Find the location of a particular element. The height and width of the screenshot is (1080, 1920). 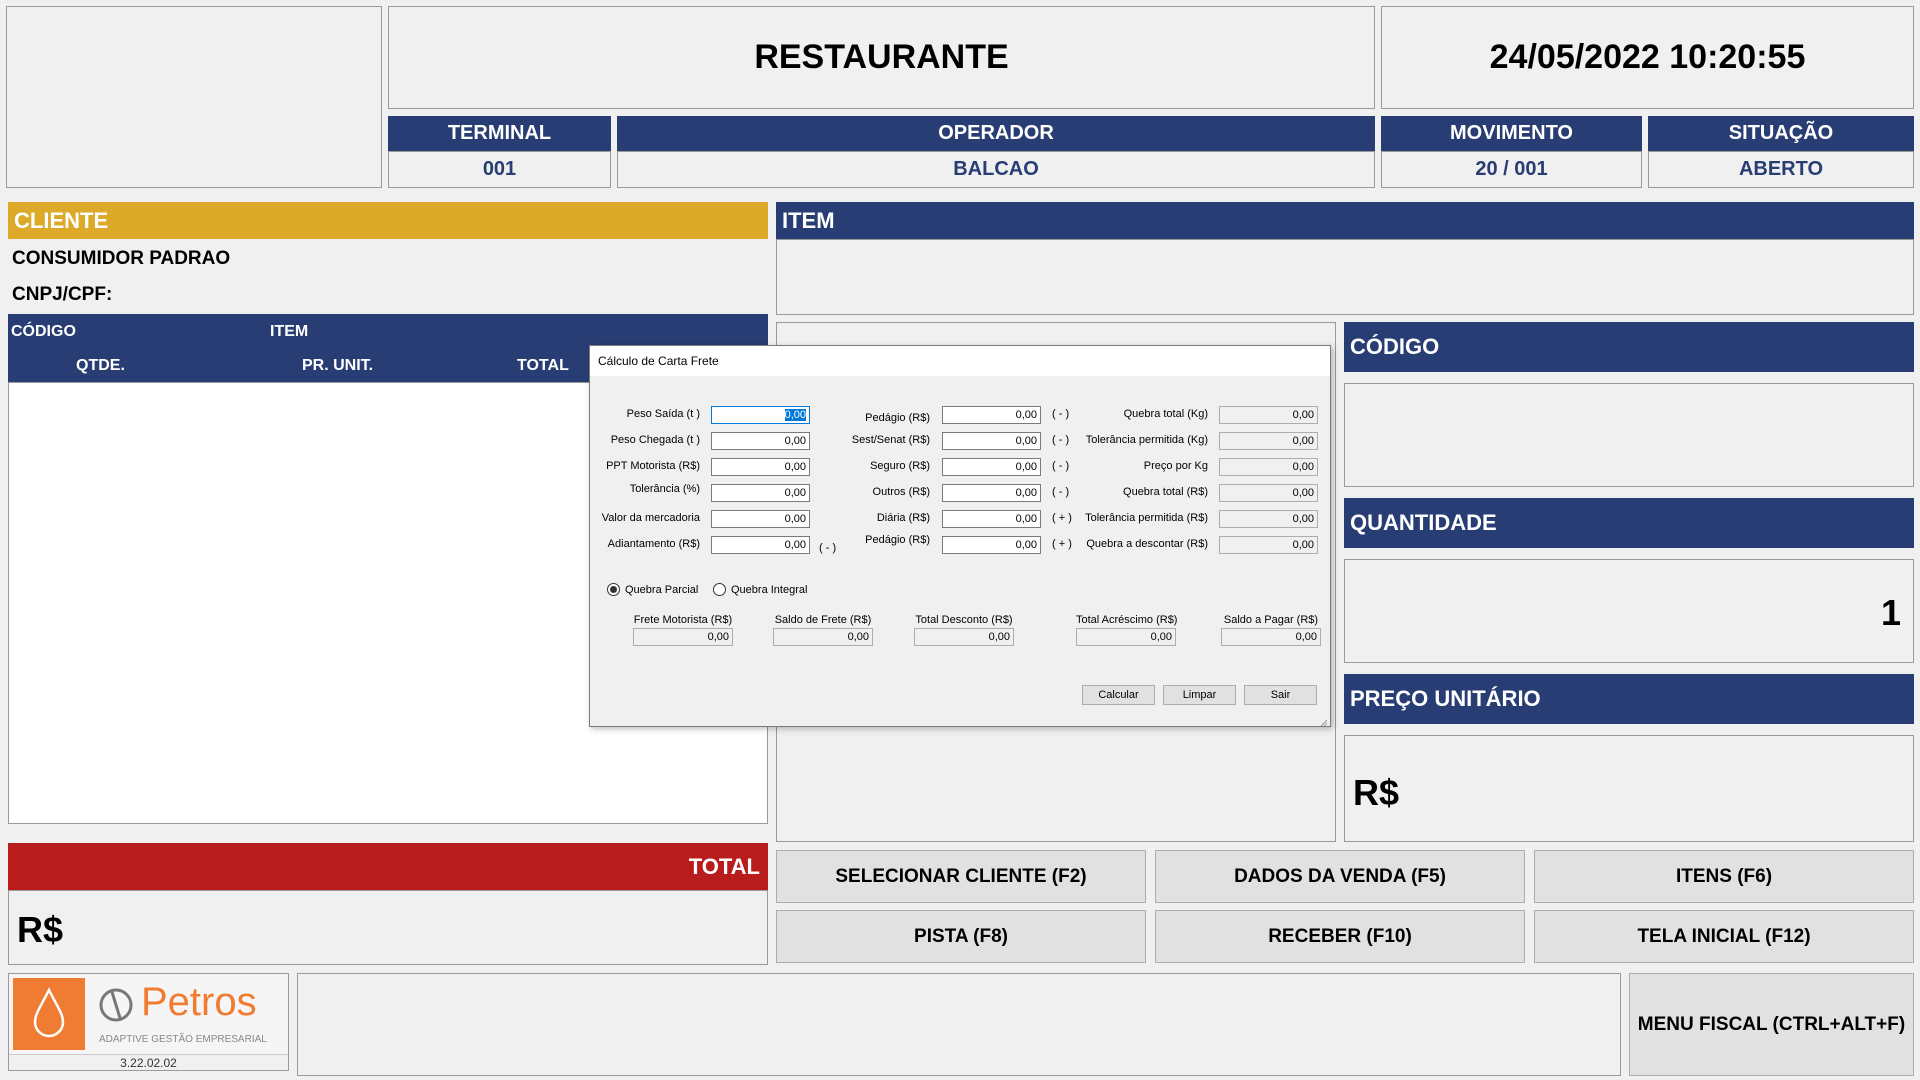

bottom-input-4: 0,00 is located at coordinates (1271, 637).